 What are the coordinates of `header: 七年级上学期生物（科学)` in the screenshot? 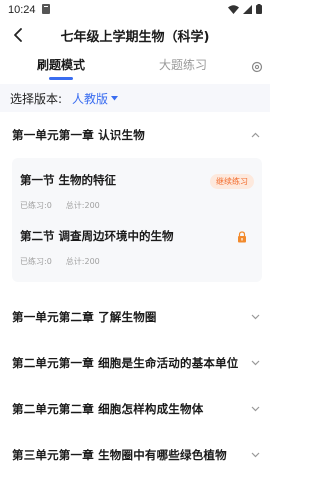 It's located at (135, 35).